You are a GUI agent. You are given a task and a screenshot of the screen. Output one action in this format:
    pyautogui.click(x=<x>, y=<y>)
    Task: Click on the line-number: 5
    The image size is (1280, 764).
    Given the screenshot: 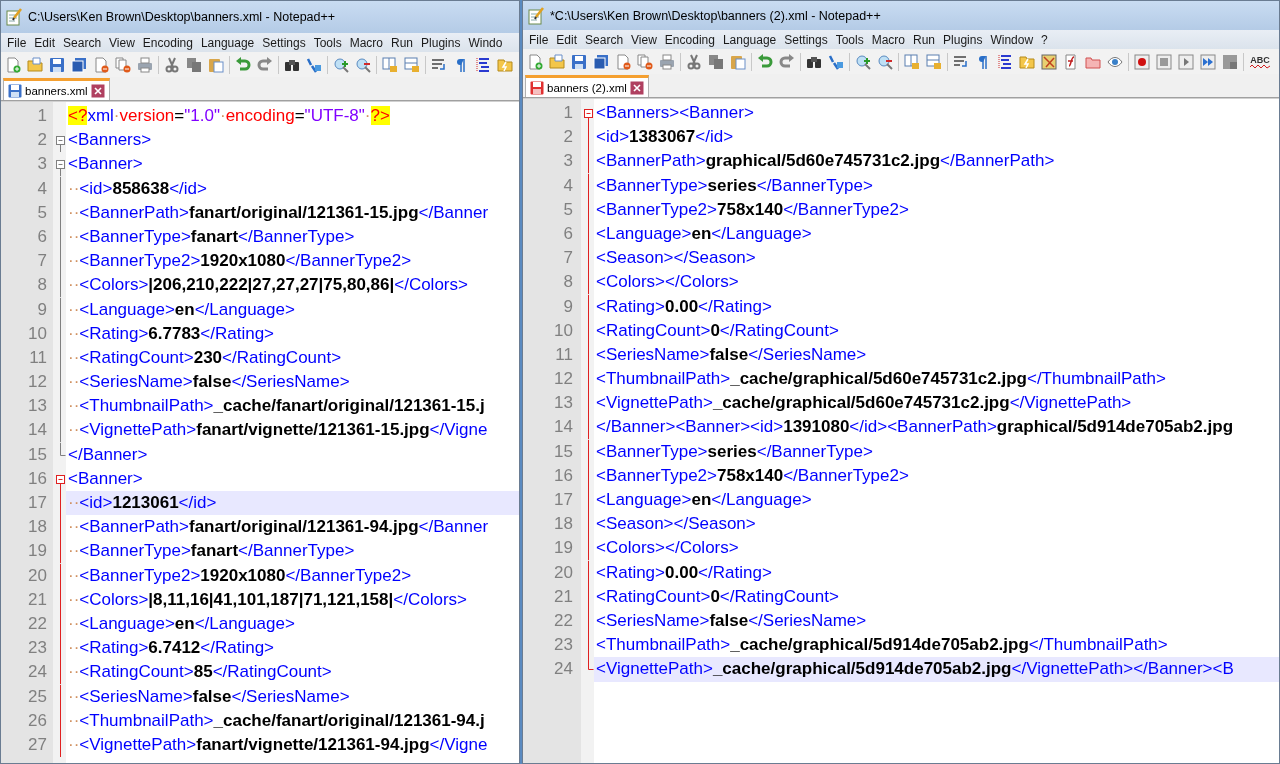 What is the action you would take?
    pyautogui.click(x=42, y=212)
    